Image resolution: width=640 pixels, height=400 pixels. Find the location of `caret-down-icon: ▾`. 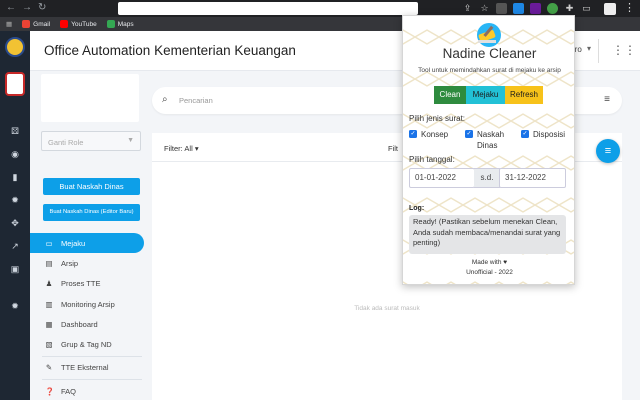

caret-down-icon: ▾ is located at coordinates (196, 148).